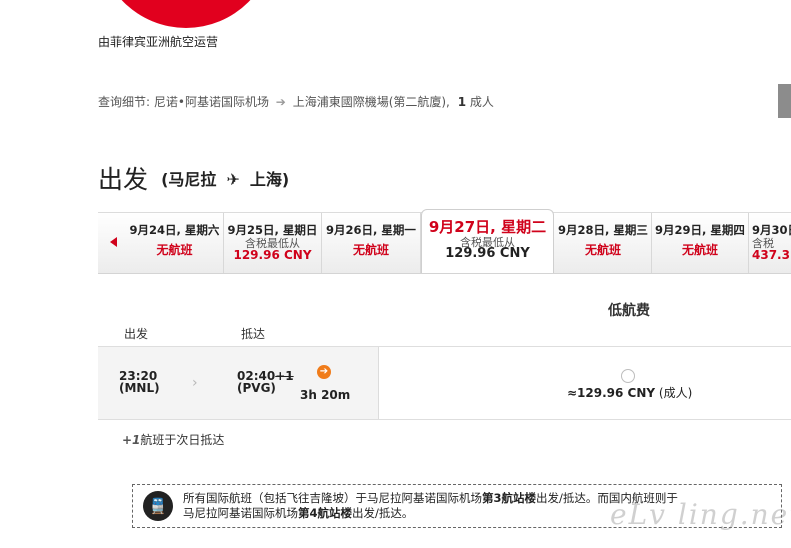  Describe the element at coordinates (378, 383) in the screenshot. I see `column-divider` at that location.